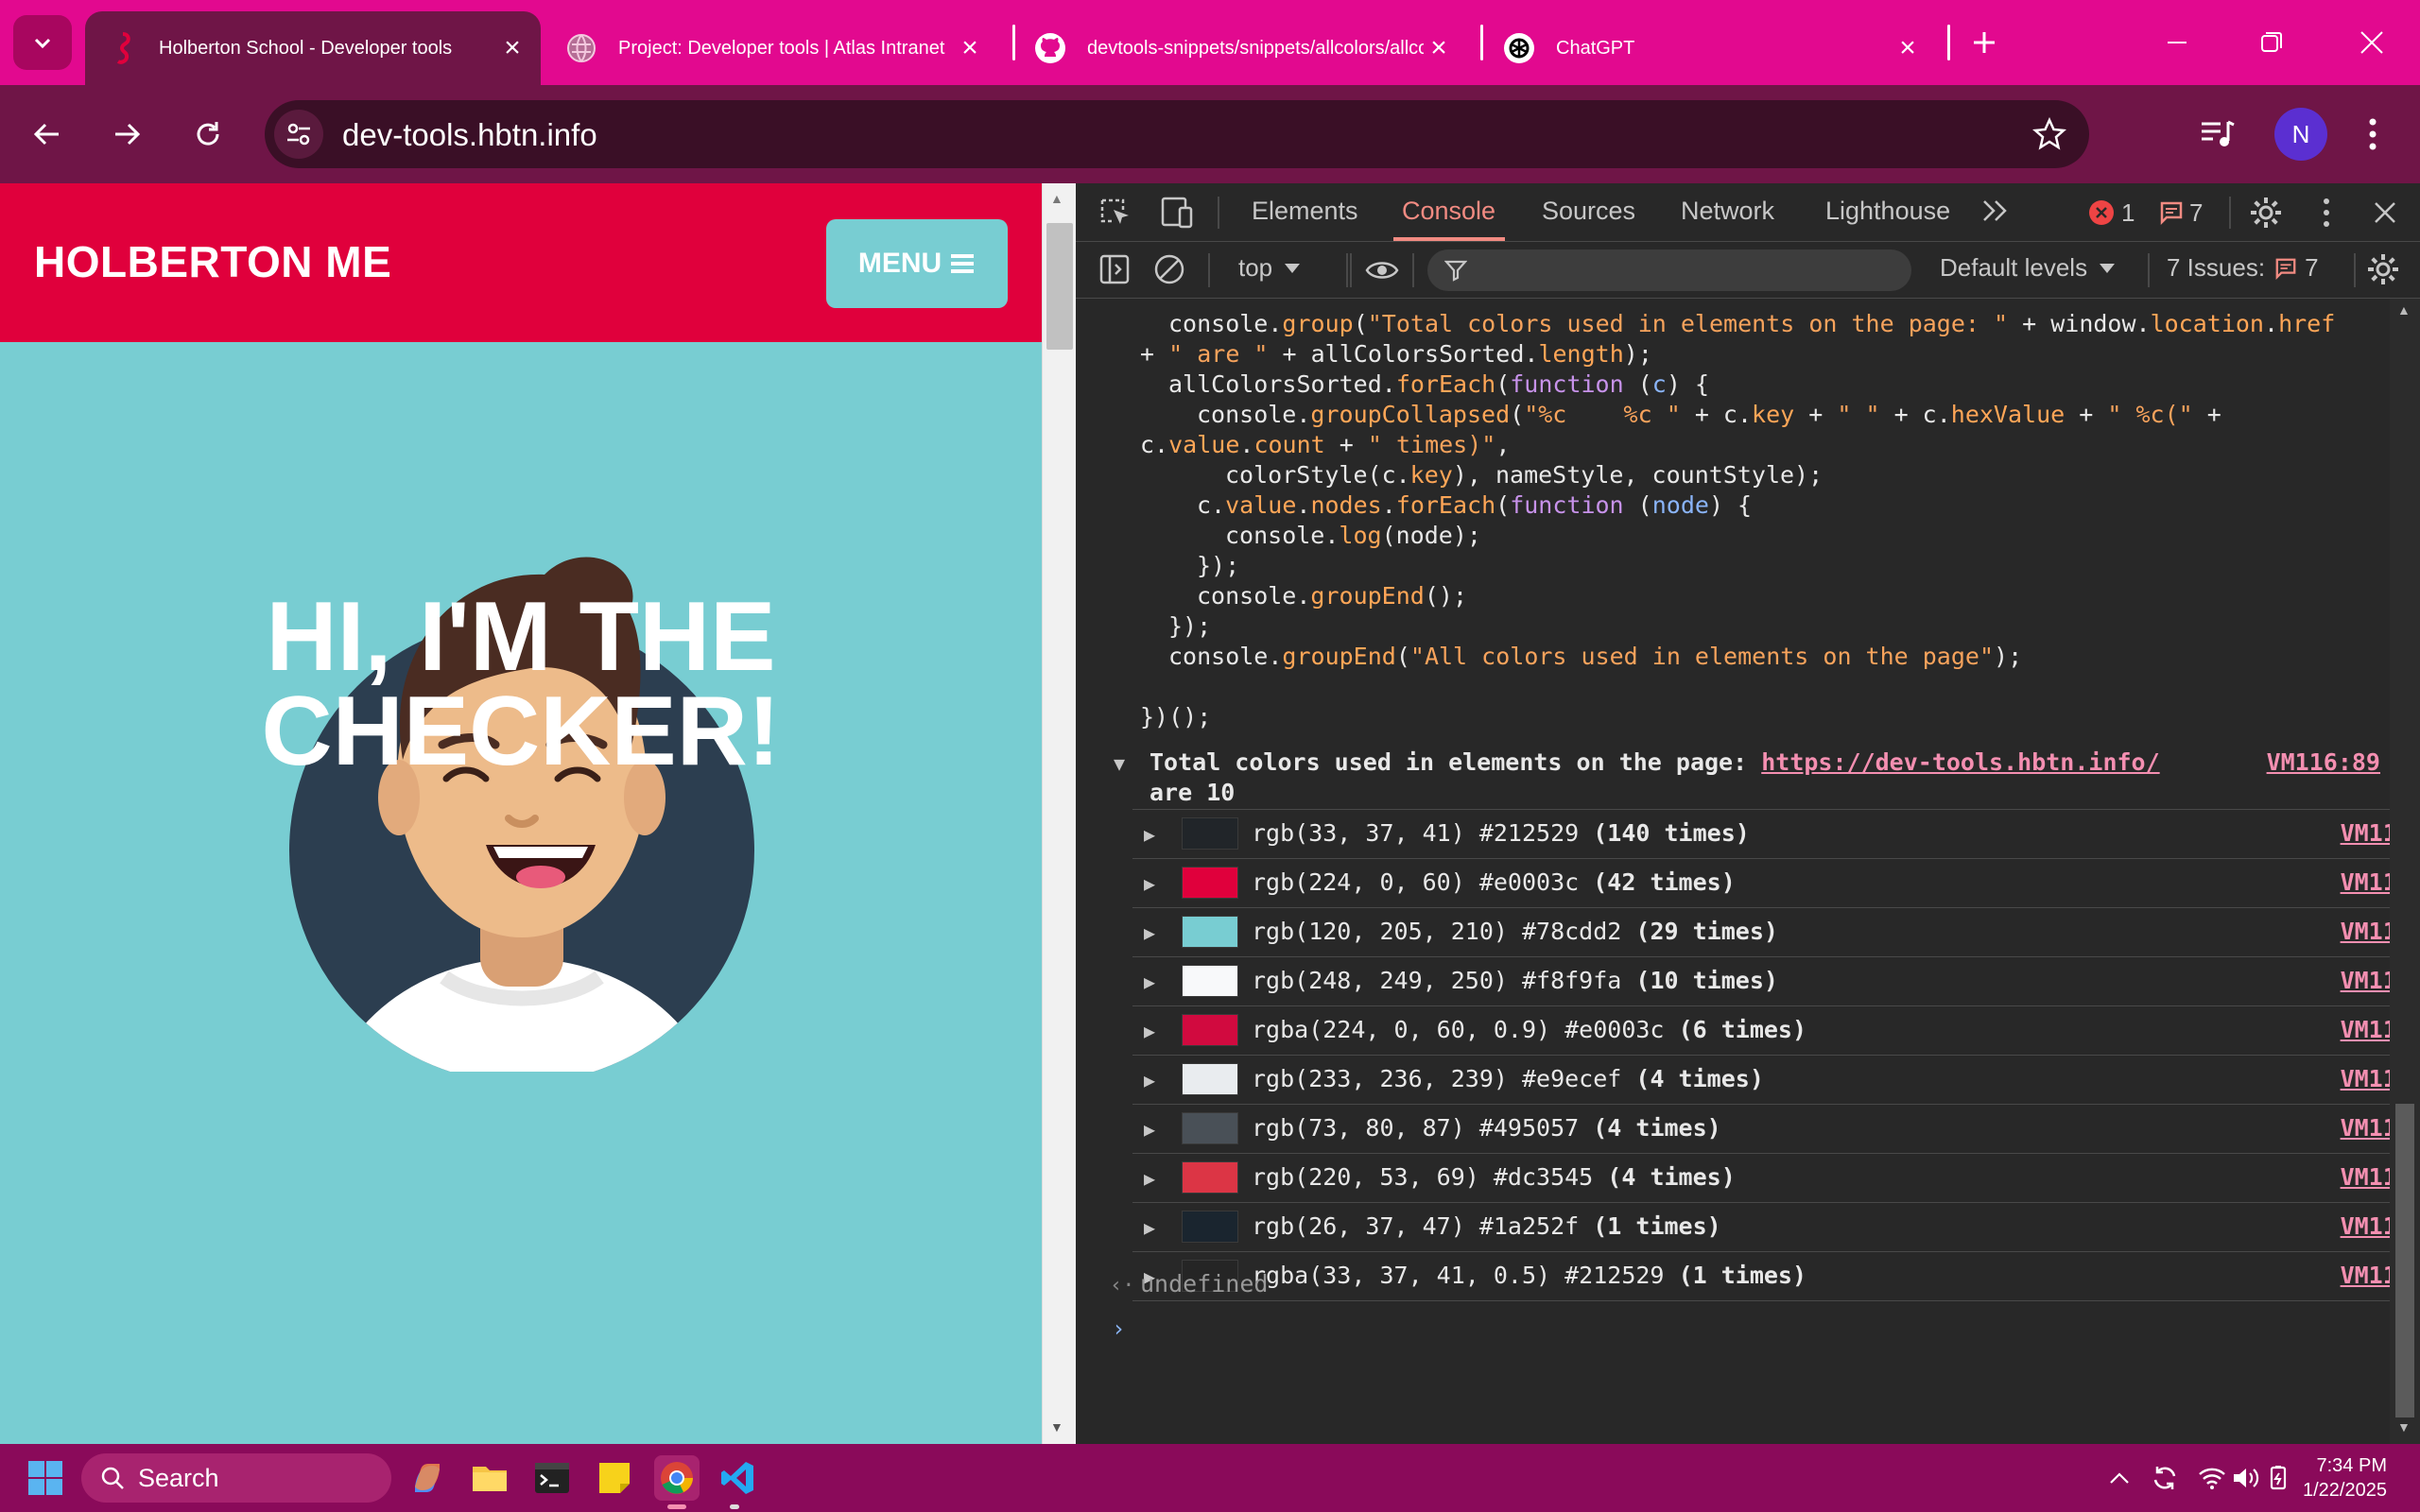 The image size is (2420, 1512). I want to click on error-count: 1, so click(2128, 213).